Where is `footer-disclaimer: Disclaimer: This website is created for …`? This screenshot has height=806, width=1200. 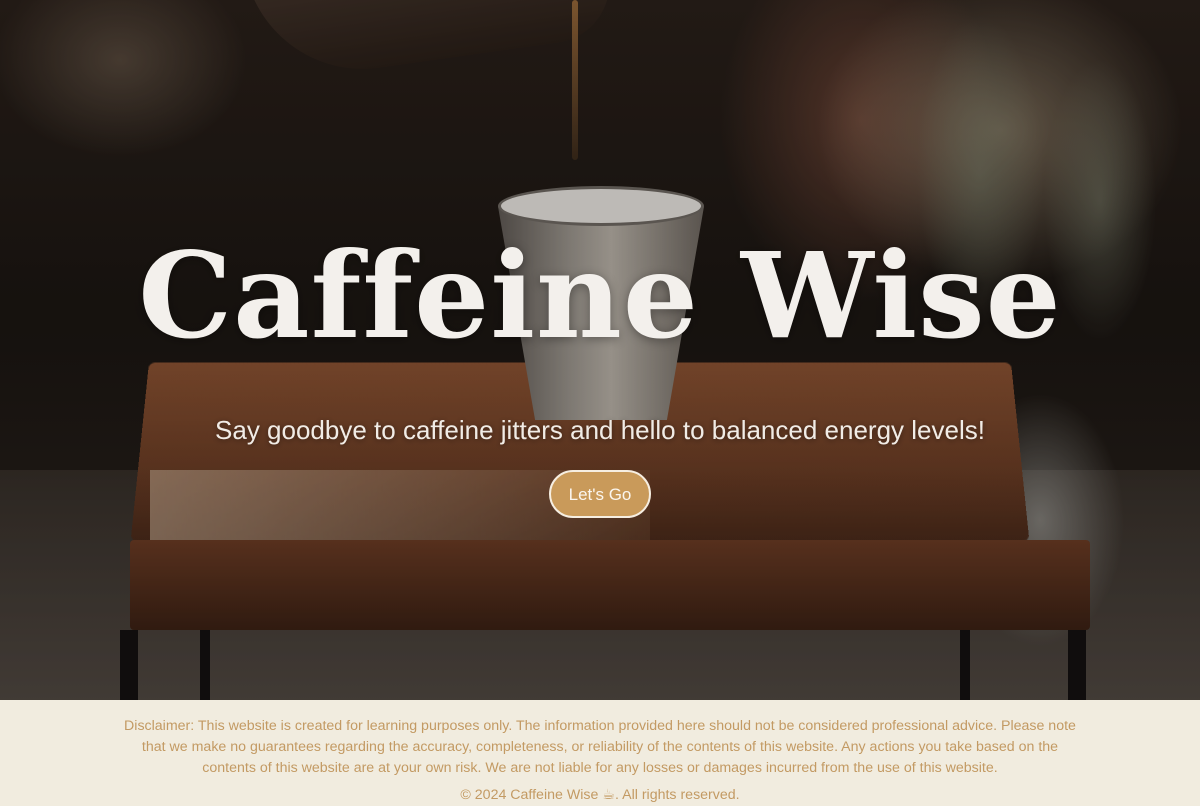
footer-disclaimer: Disclaimer: This website is created for … is located at coordinates (600, 747).